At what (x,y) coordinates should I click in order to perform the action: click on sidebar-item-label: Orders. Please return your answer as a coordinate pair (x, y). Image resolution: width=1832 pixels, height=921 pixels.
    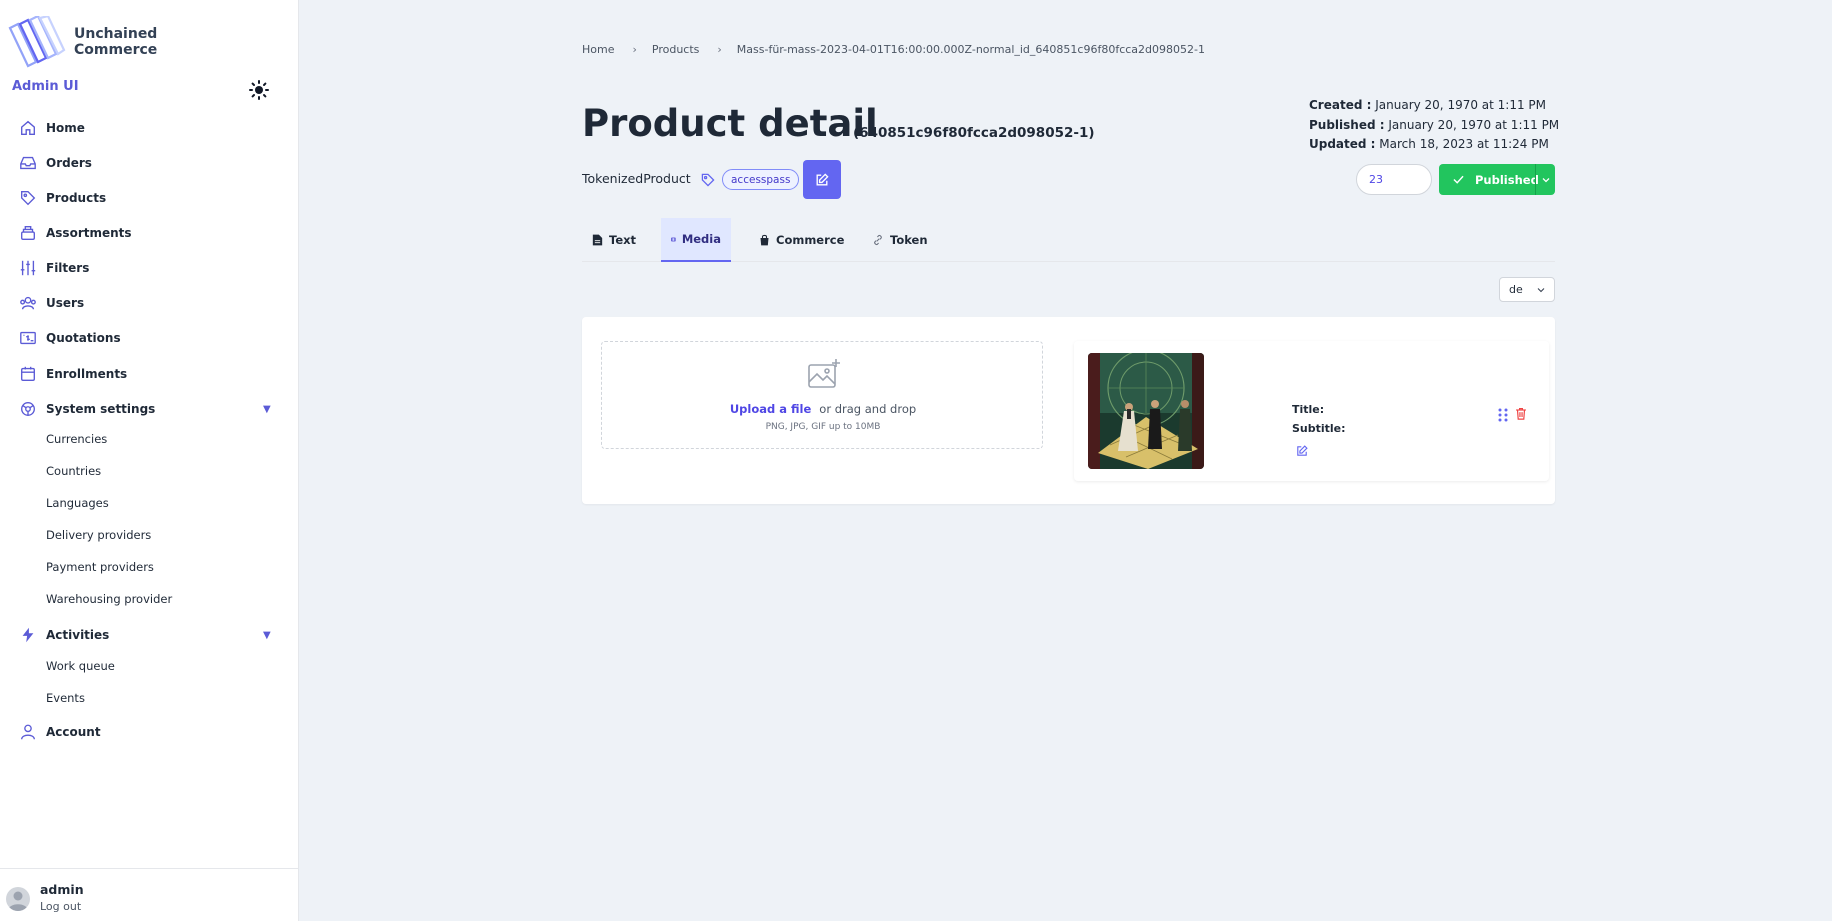
    Looking at the image, I should click on (69, 163).